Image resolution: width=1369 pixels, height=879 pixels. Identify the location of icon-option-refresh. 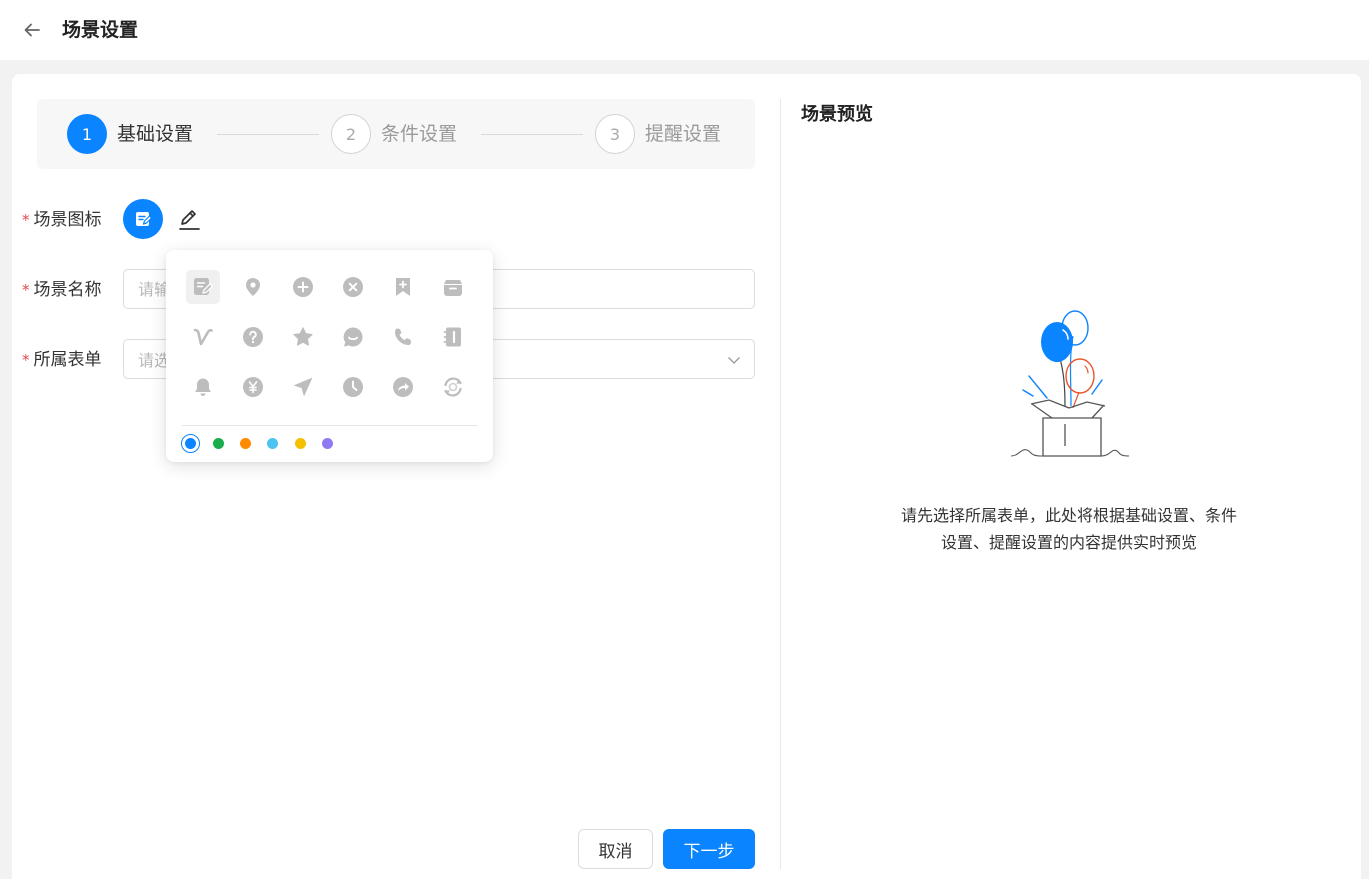
(453, 387).